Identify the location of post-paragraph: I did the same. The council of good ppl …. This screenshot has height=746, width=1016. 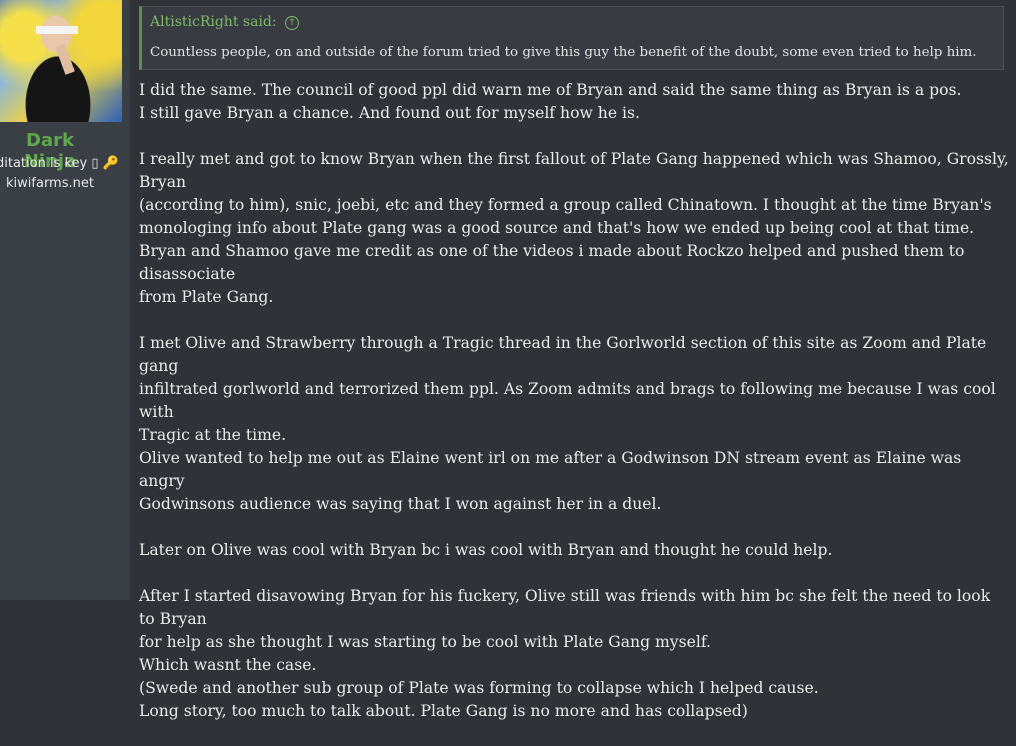
(550, 101).